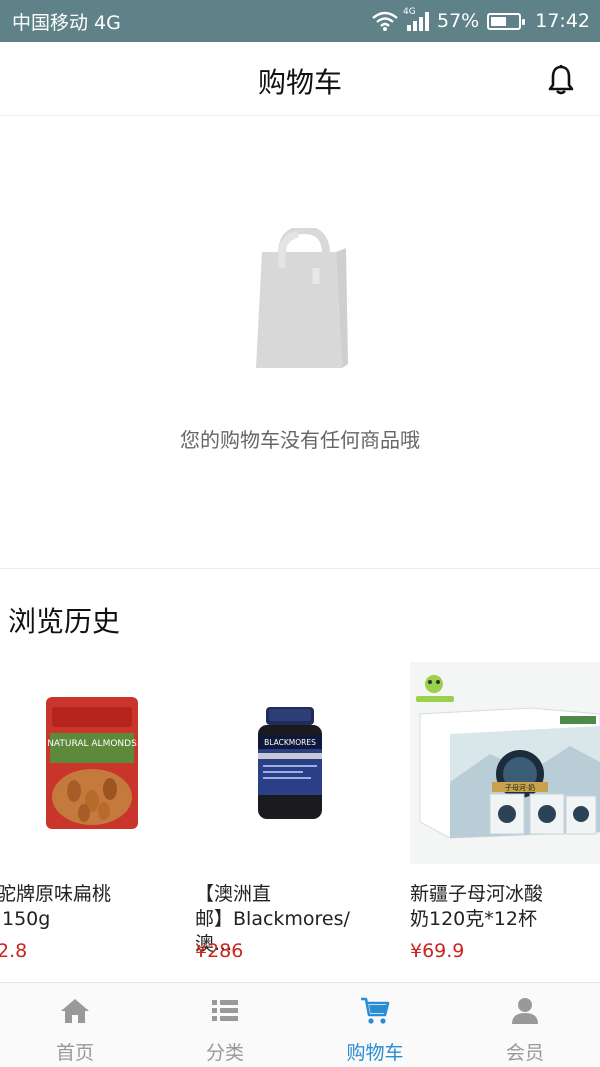 The height and width of the screenshot is (1067, 600). I want to click on tab-label: 购物车, so click(375, 1053).